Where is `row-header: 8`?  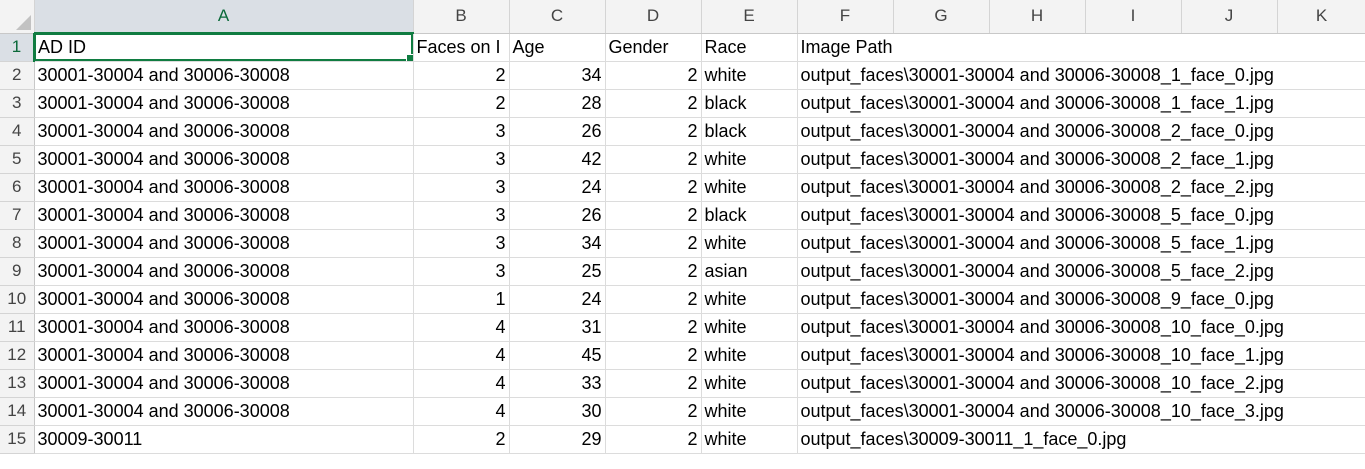
row-header: 8 is located at coordinates (17, 243).